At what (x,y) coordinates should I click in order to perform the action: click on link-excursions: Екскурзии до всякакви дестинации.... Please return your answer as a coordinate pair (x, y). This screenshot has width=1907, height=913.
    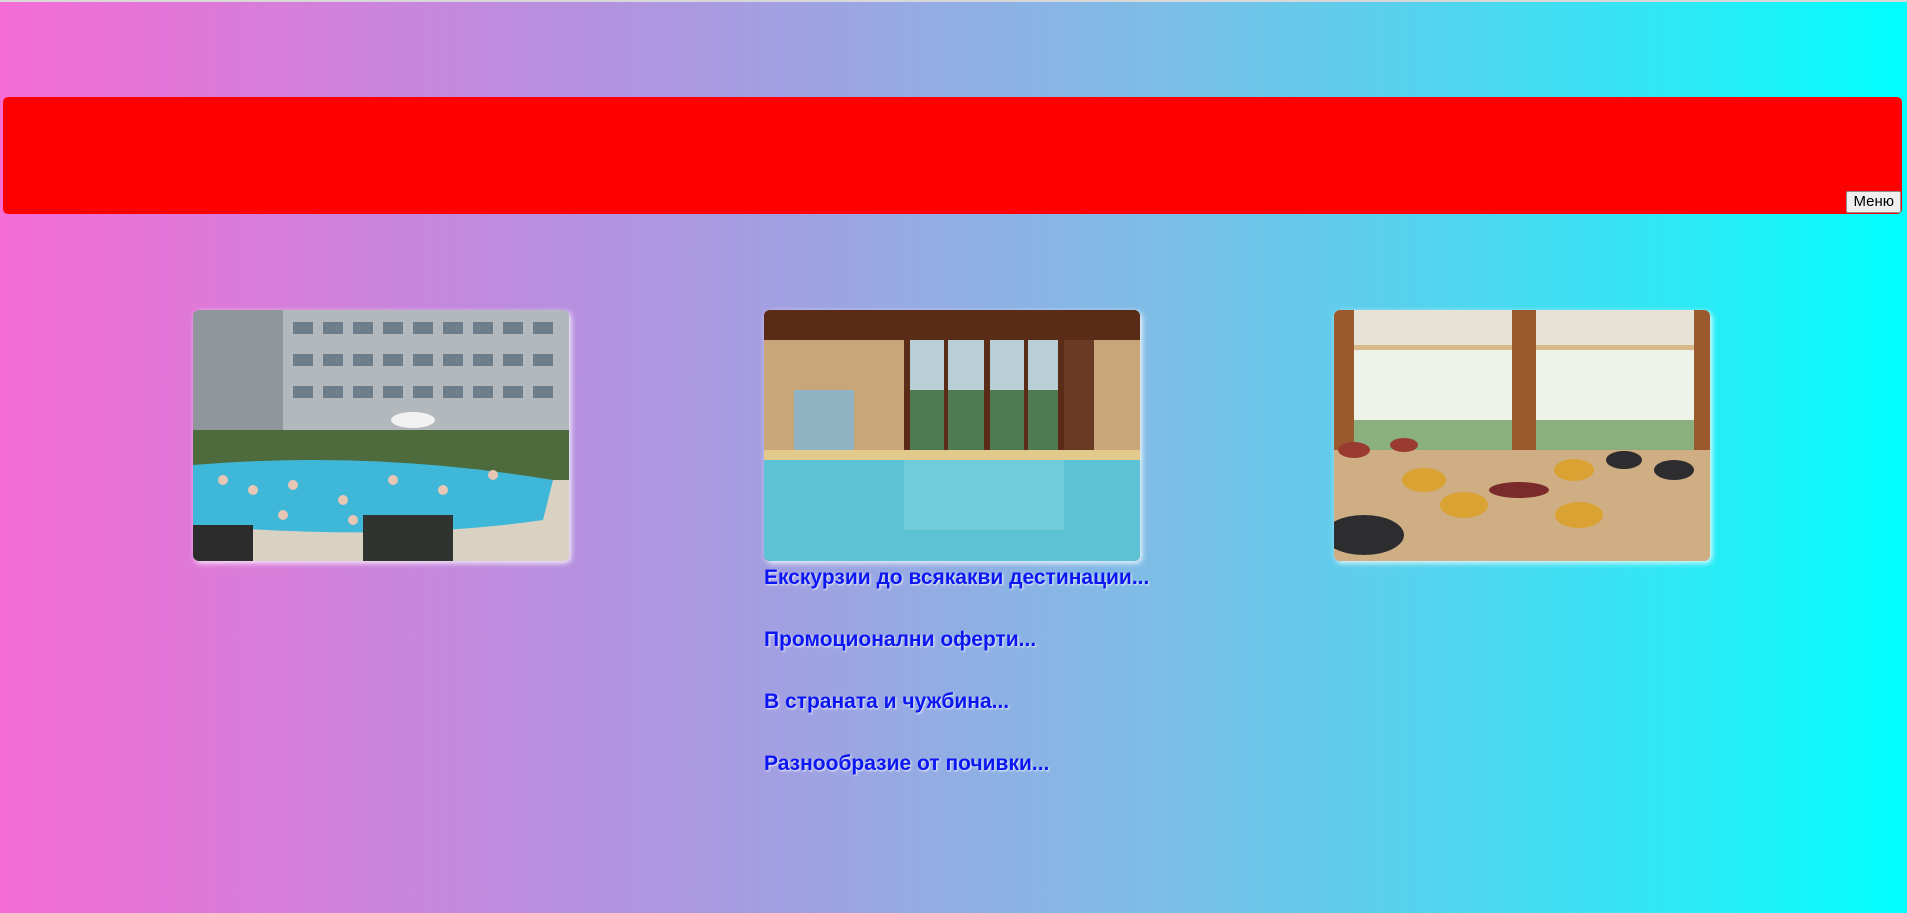
    Looking at the image, I should click on (956, 577).